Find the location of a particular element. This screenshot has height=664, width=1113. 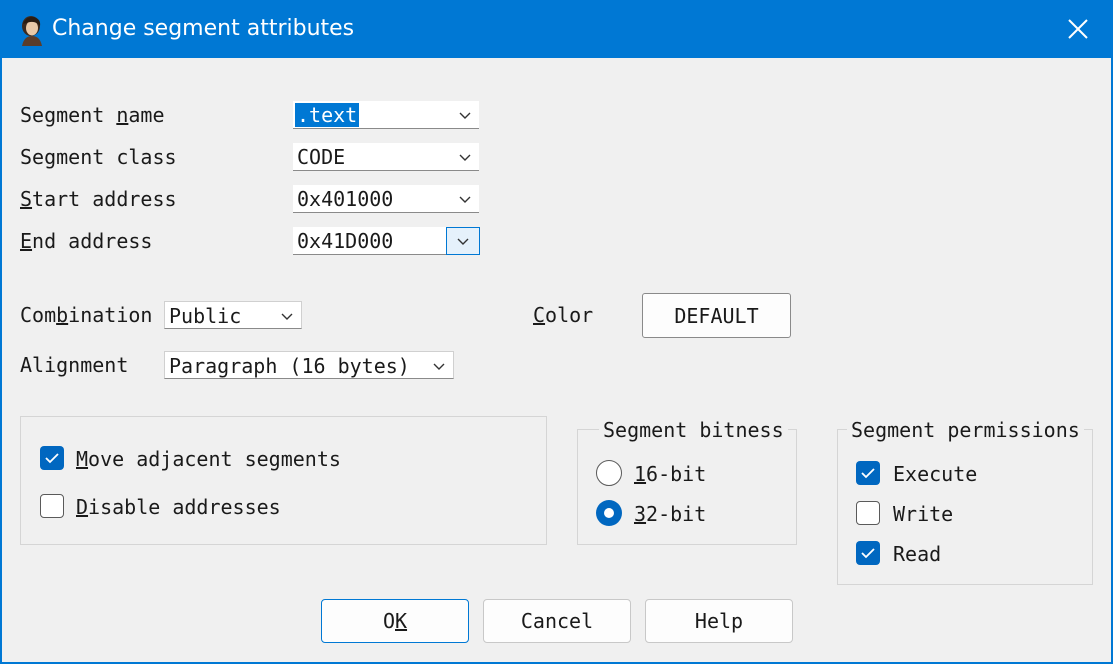

execute-checkbox is located at coordinates (868, 473).